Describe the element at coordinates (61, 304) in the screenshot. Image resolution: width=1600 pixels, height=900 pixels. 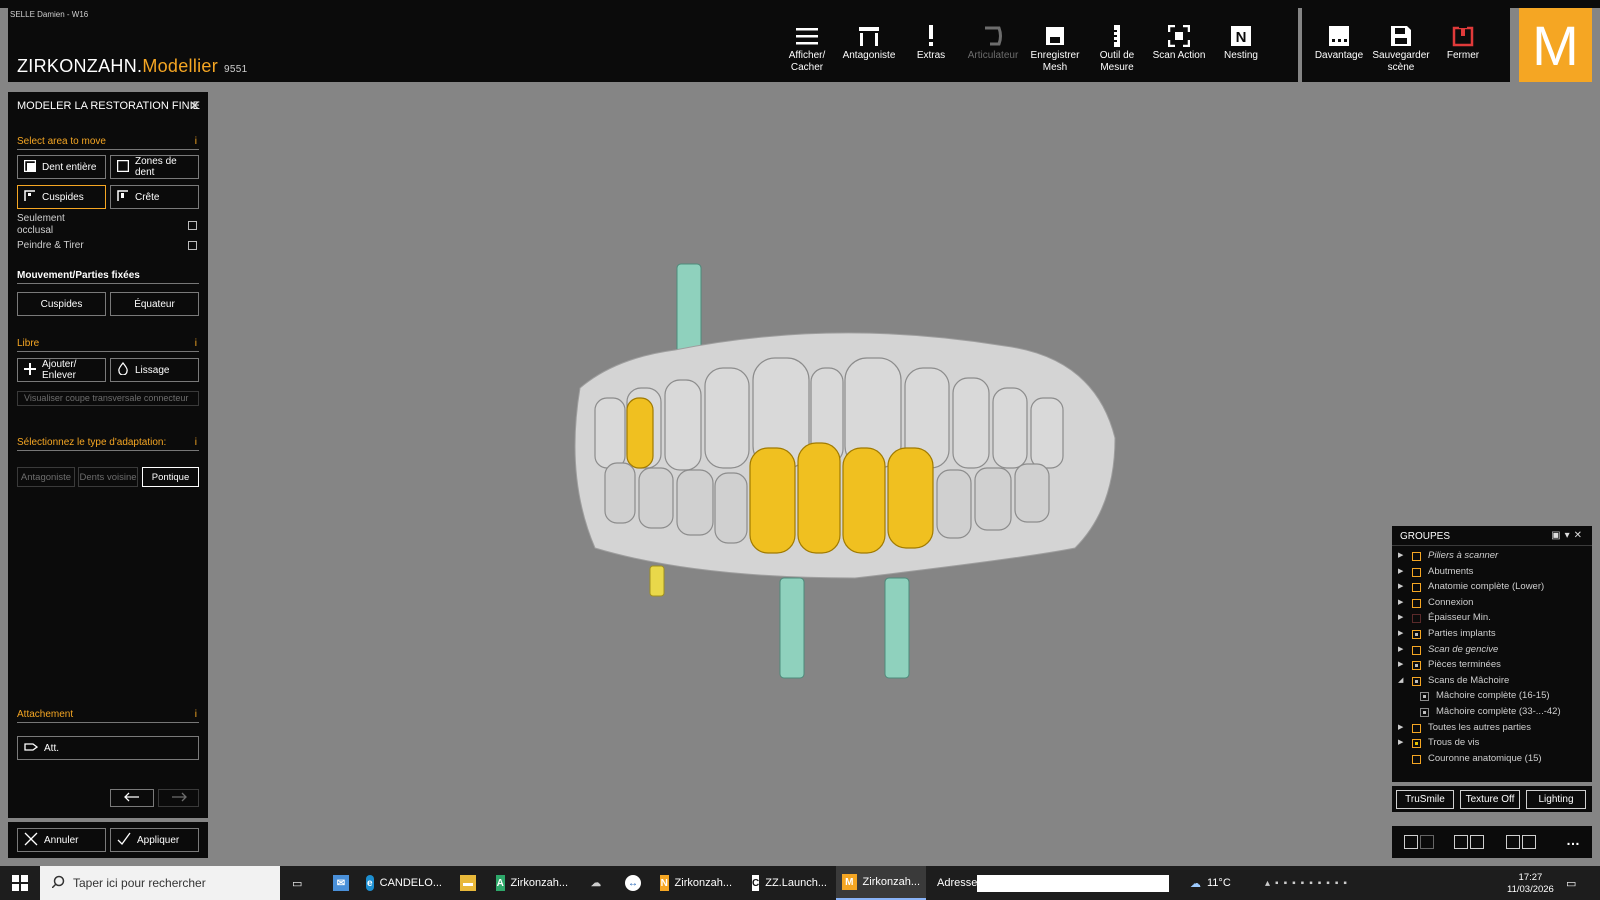
I see `movement-cusps-button: Cuspides` at that location.